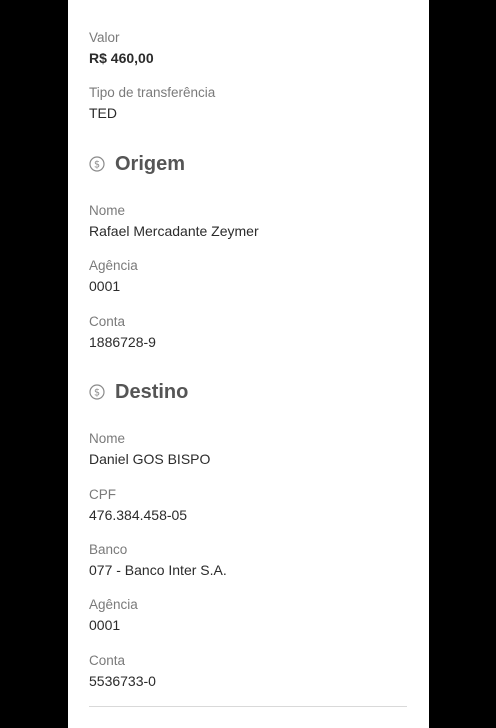 Image resolution: width=496 pixels, height=728 pixels. Describe the element at coordinates (248, 706) in the screenshot. I see `divider` at that location.